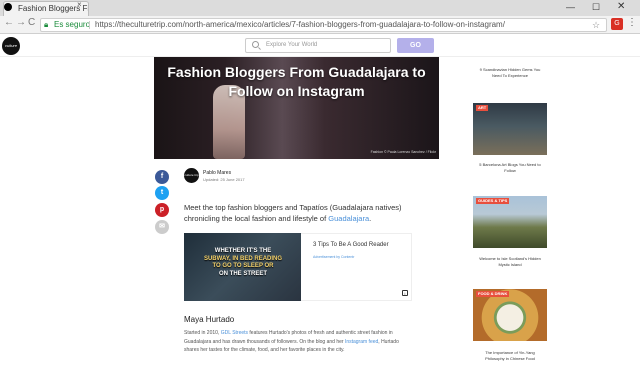  What do you see at coordinates (621, 6) in the screenshot?
I see `window-close-button: ✕` at bounding box center [621, 6].